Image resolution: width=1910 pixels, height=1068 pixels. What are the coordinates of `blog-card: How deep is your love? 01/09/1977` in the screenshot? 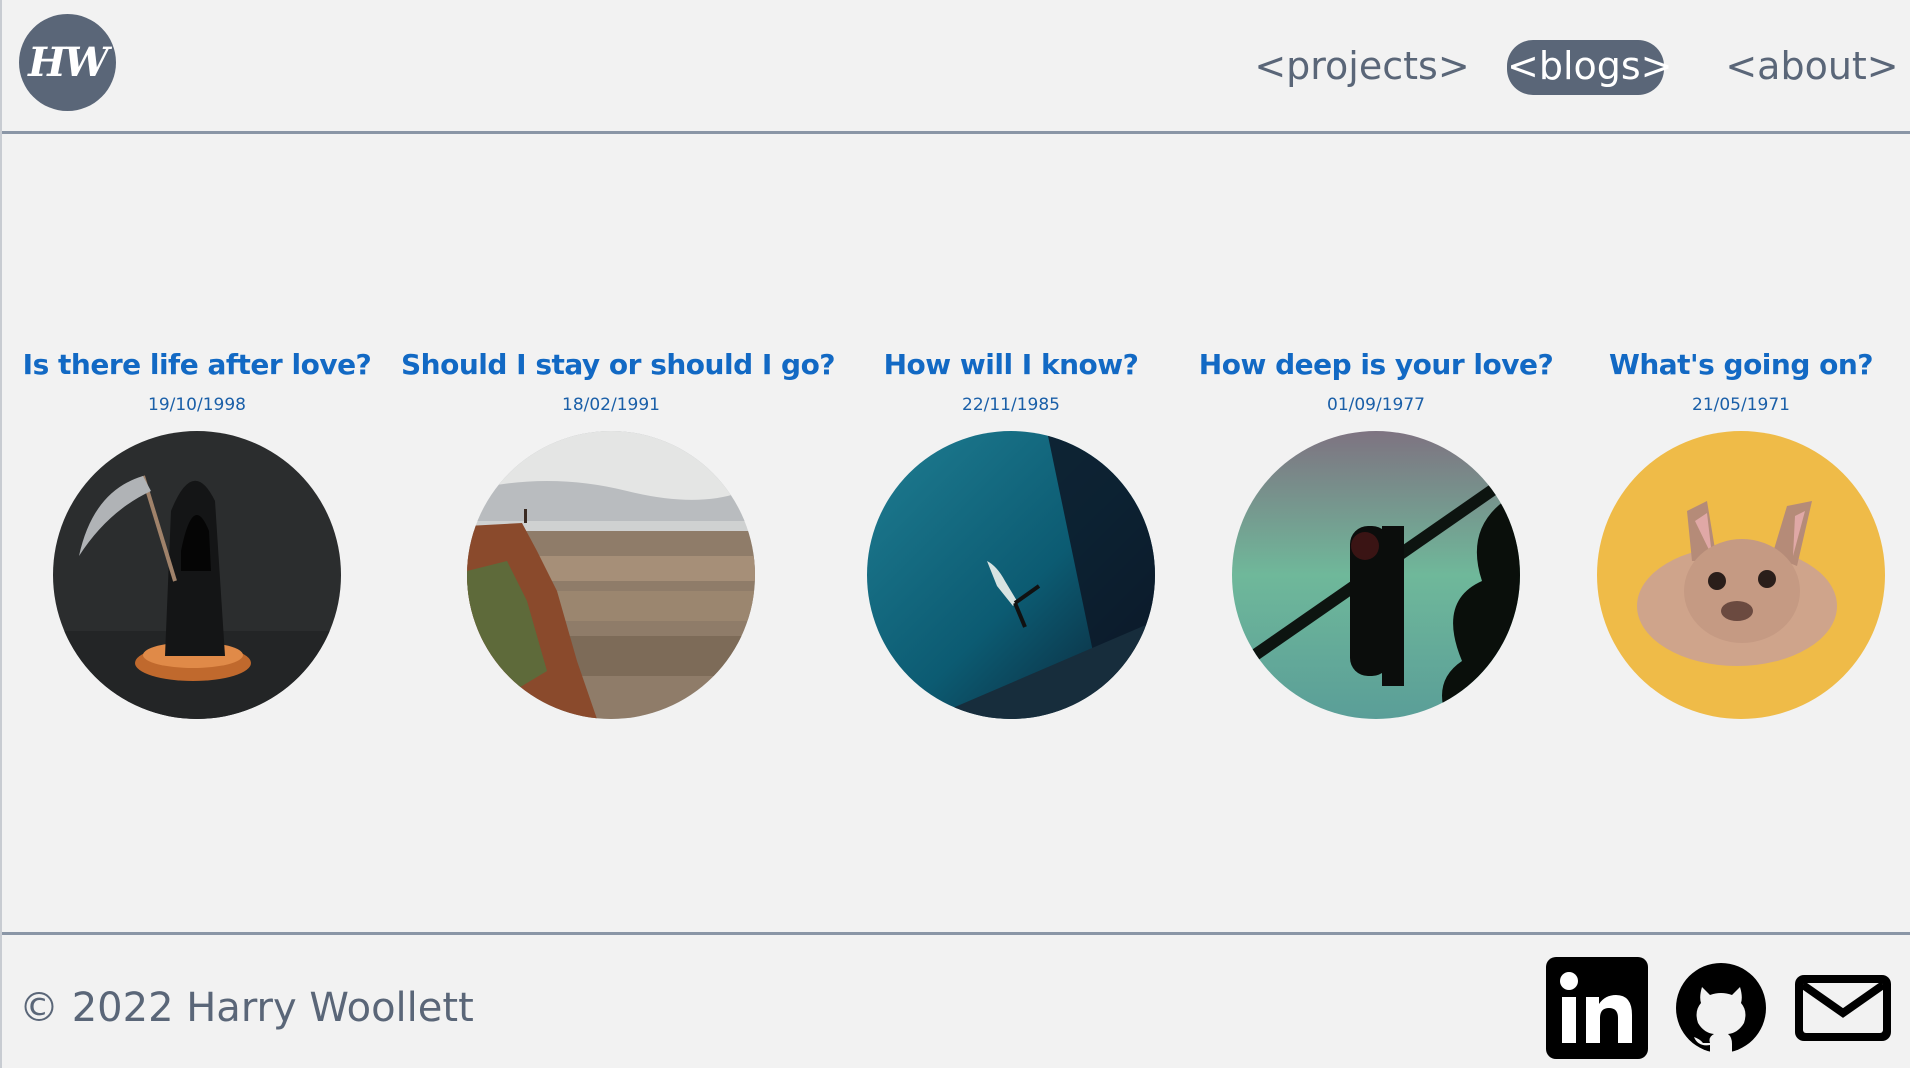 It's located at (1376, 532).